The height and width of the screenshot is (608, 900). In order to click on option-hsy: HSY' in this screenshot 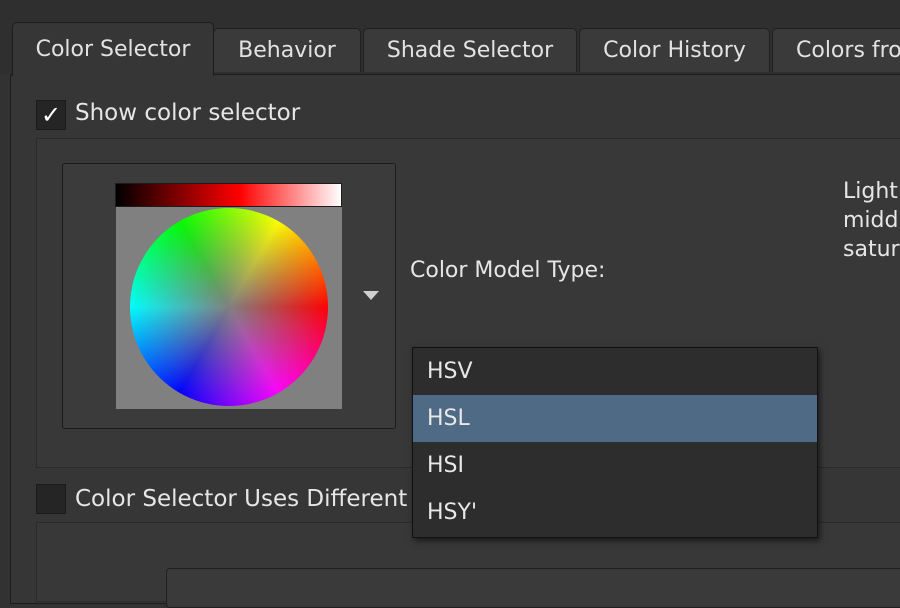, I will do `click(615, 512)`.